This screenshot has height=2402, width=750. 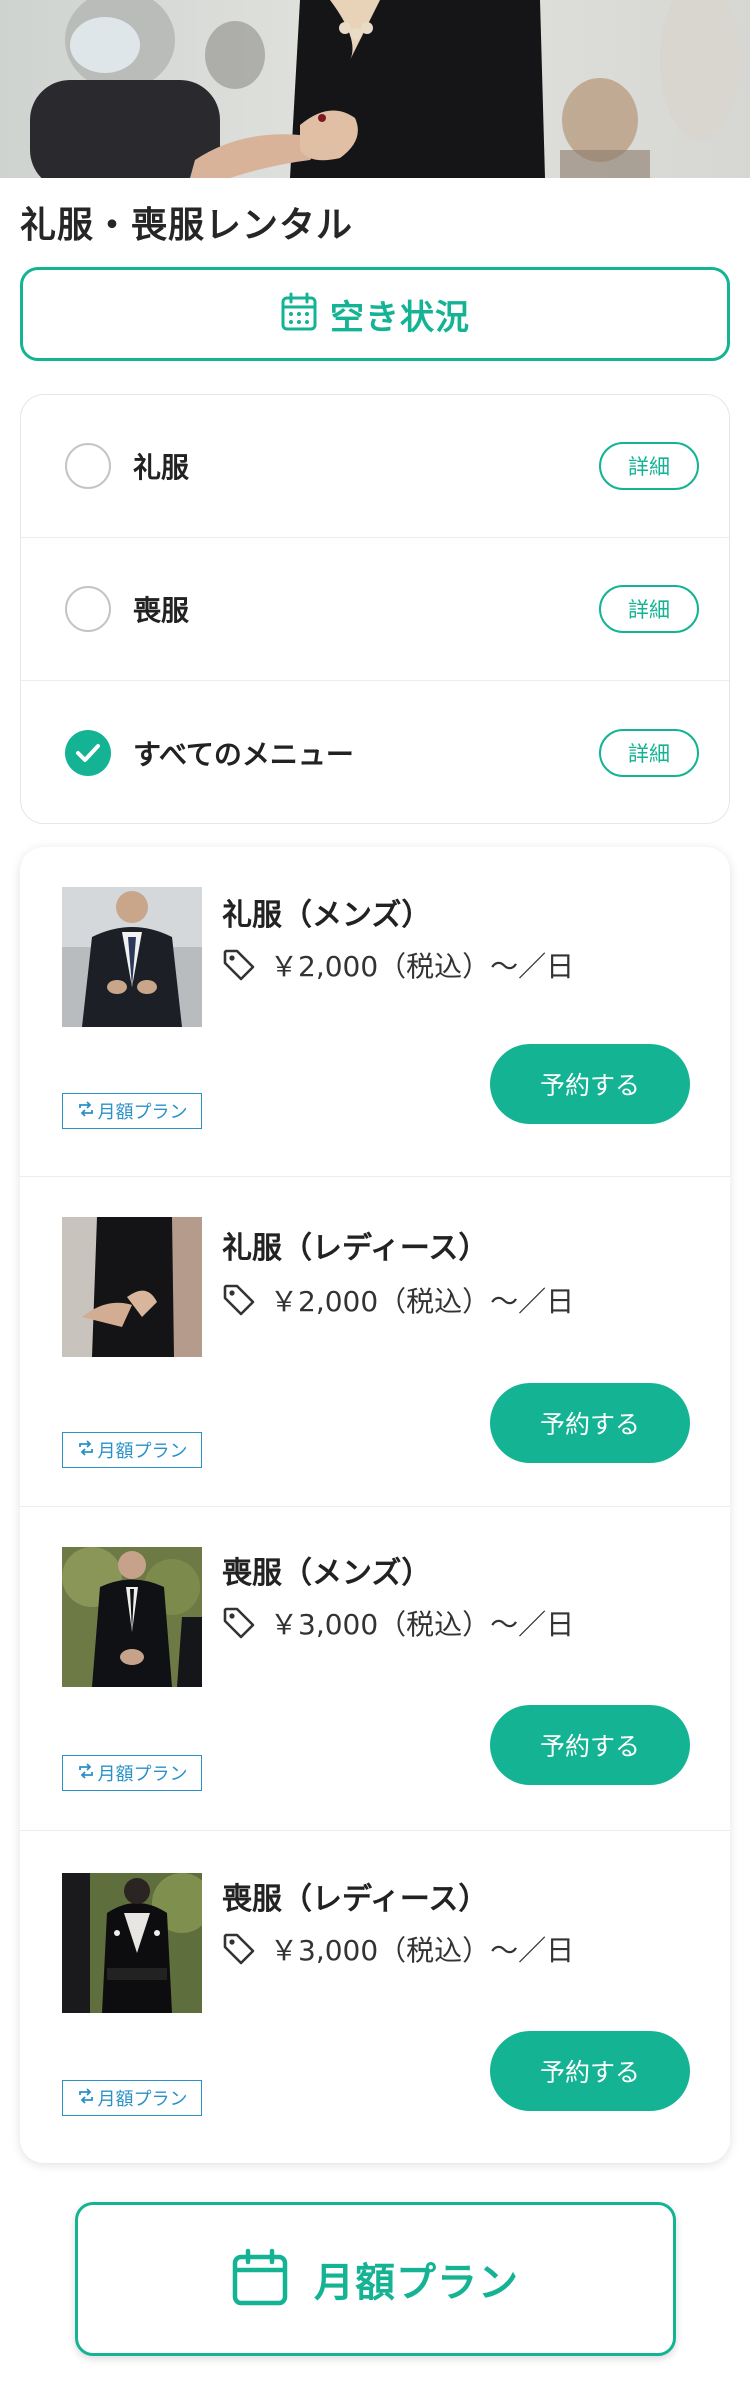 I want to click on menu-item-title: 喪服（メンズ）, so click(x=327, y=1573).